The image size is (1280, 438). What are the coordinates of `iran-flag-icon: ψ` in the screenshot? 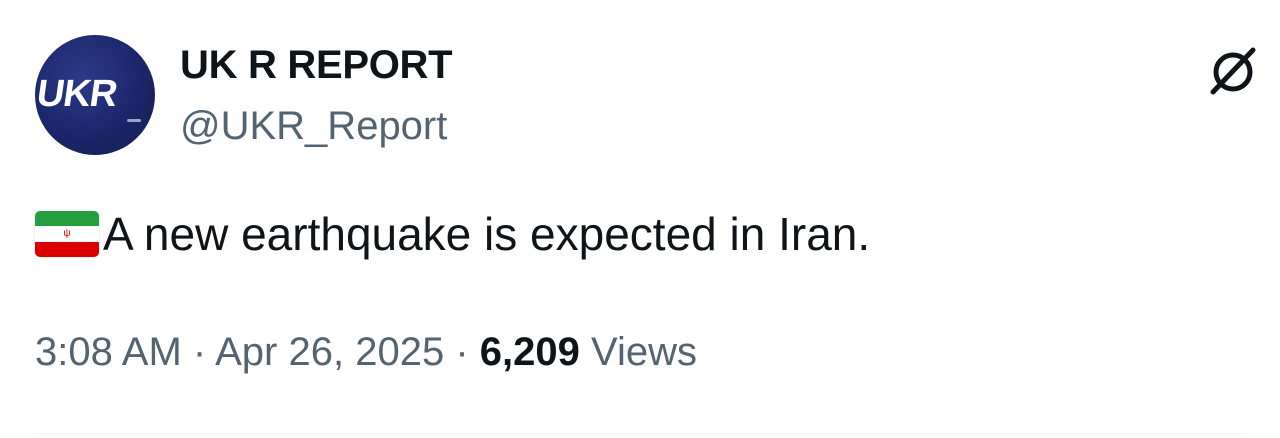 It's located at (67, 234).